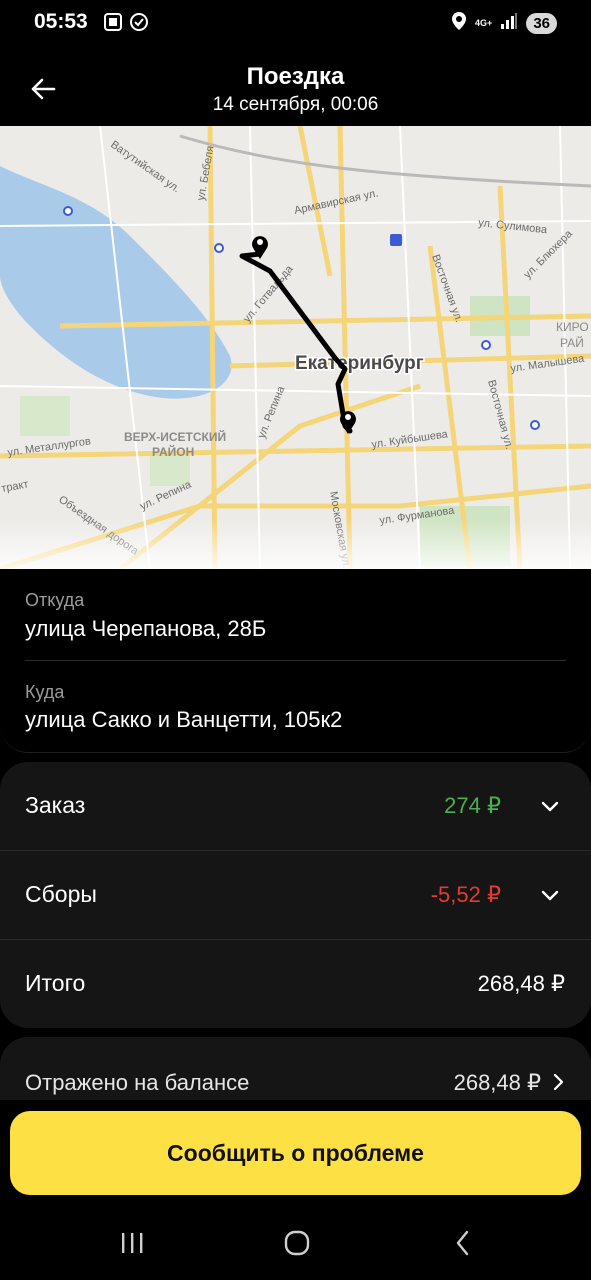 The height and width of the screenshot is (1280, 591). I want to click on balance-amount: 268,48 ₽, so click(497, 1082).